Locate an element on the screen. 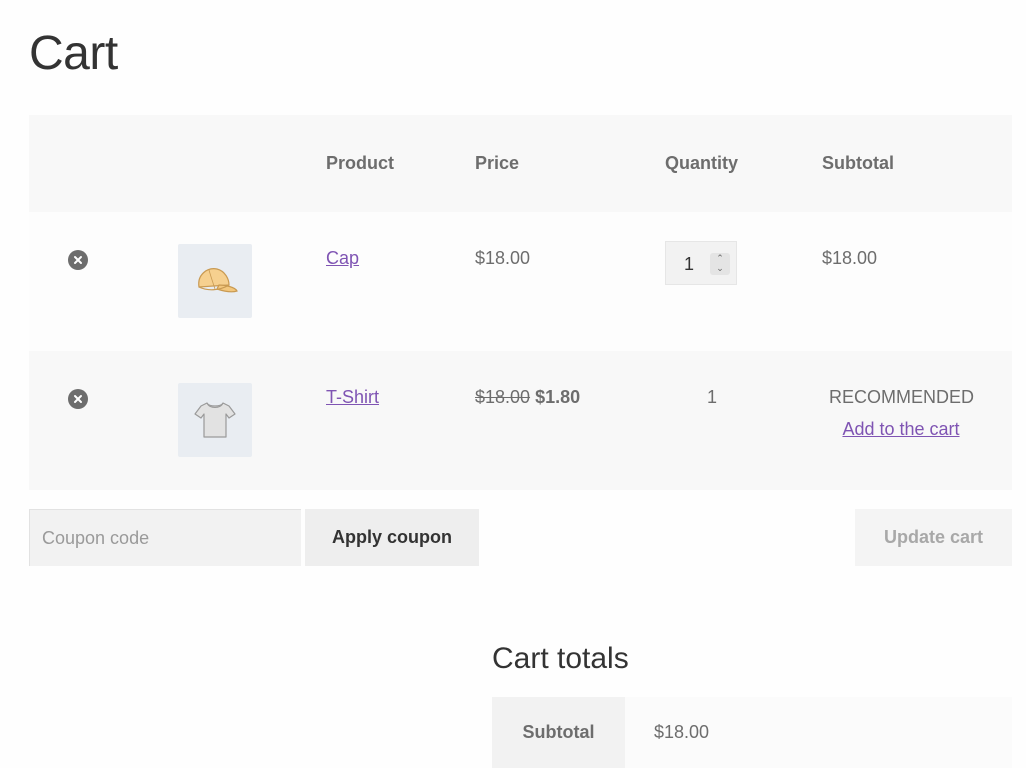 The height and width of the screenshot is (768, 1026). cart-table-header: Product Price Quantity Subtotal is located at coordinates (520, 163).